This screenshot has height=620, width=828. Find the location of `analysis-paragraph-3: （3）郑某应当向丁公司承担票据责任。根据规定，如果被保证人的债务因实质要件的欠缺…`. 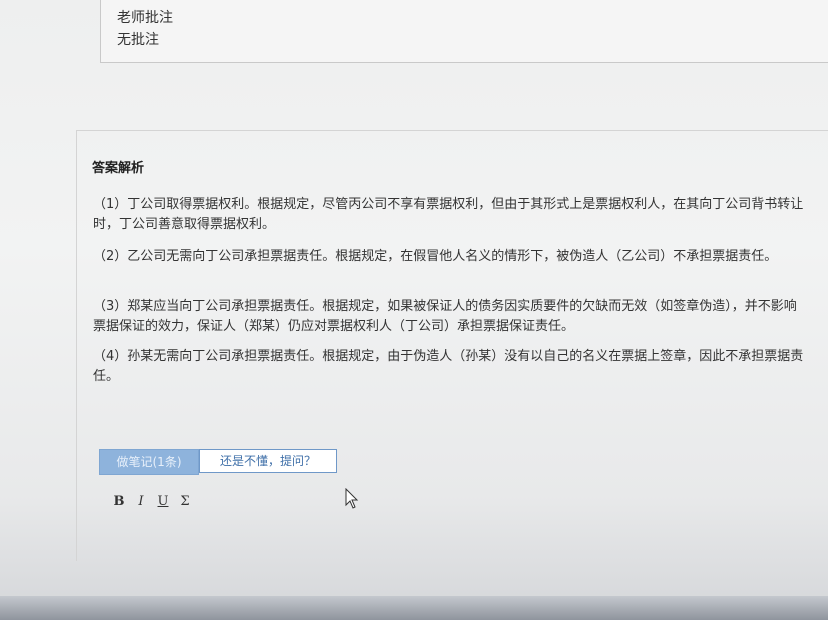

analysis-paragraph-3: （3）郑某应当向丁公司承担票据责任。根据规定，如果被保证人的债务因实质要件的欠缺… is located at coordinates (445, 316).